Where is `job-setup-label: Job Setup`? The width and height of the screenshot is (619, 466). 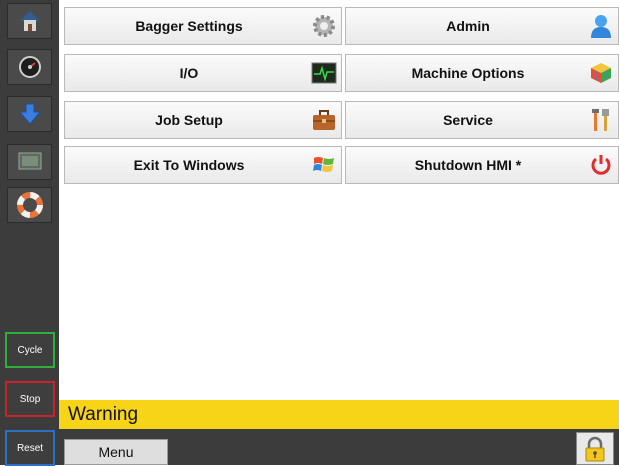 job-setup-label: Job Setup is located at coordinates (189, 120).